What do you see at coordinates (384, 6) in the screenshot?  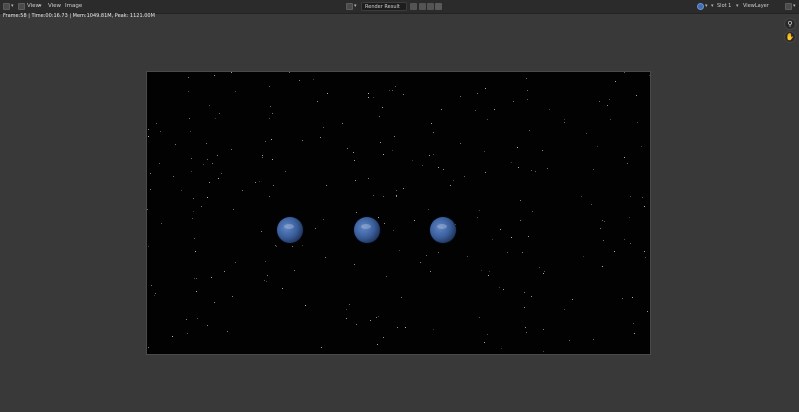 I see `image-name-field: Render Result` at bounding box center [384, 6].